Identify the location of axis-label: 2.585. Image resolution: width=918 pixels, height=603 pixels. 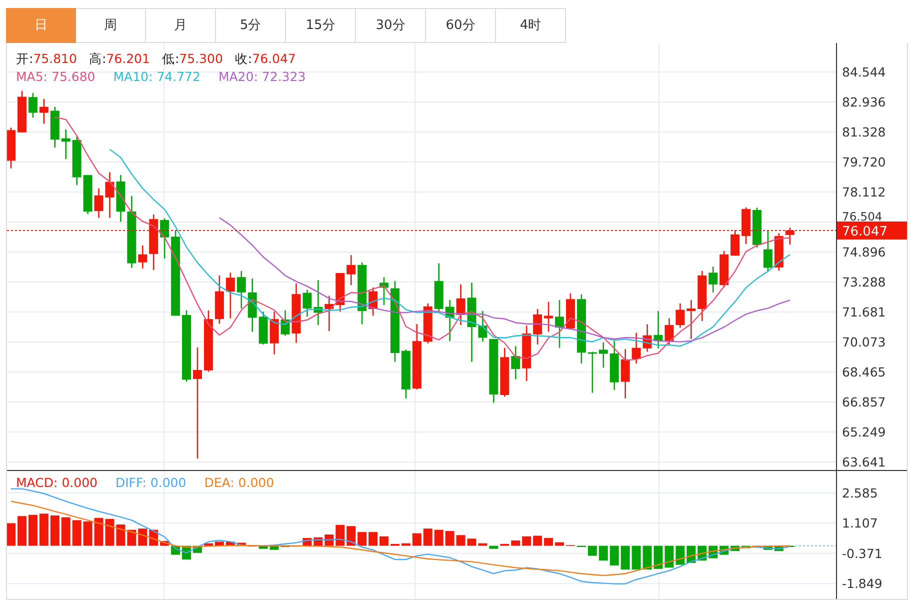
(860, 492).